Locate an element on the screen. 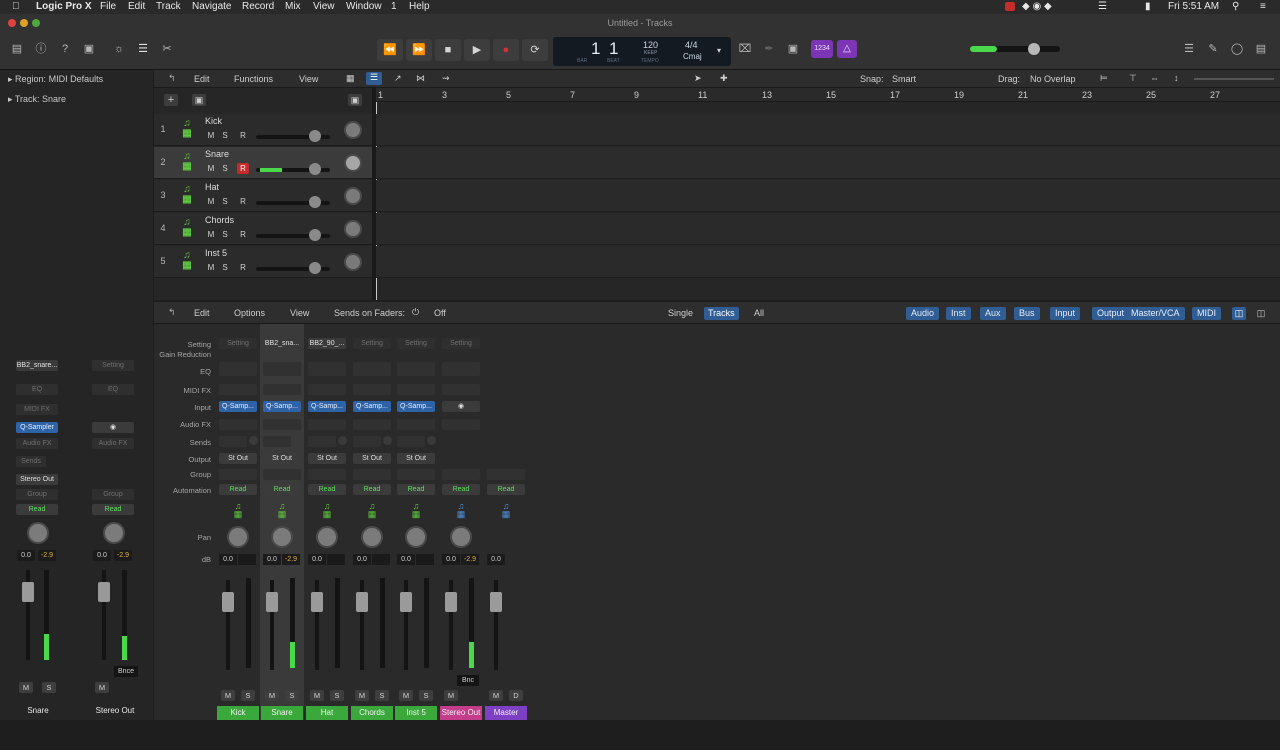  inspector-instrument-slot: Q-Sampler is located at coordinates (37, 427).